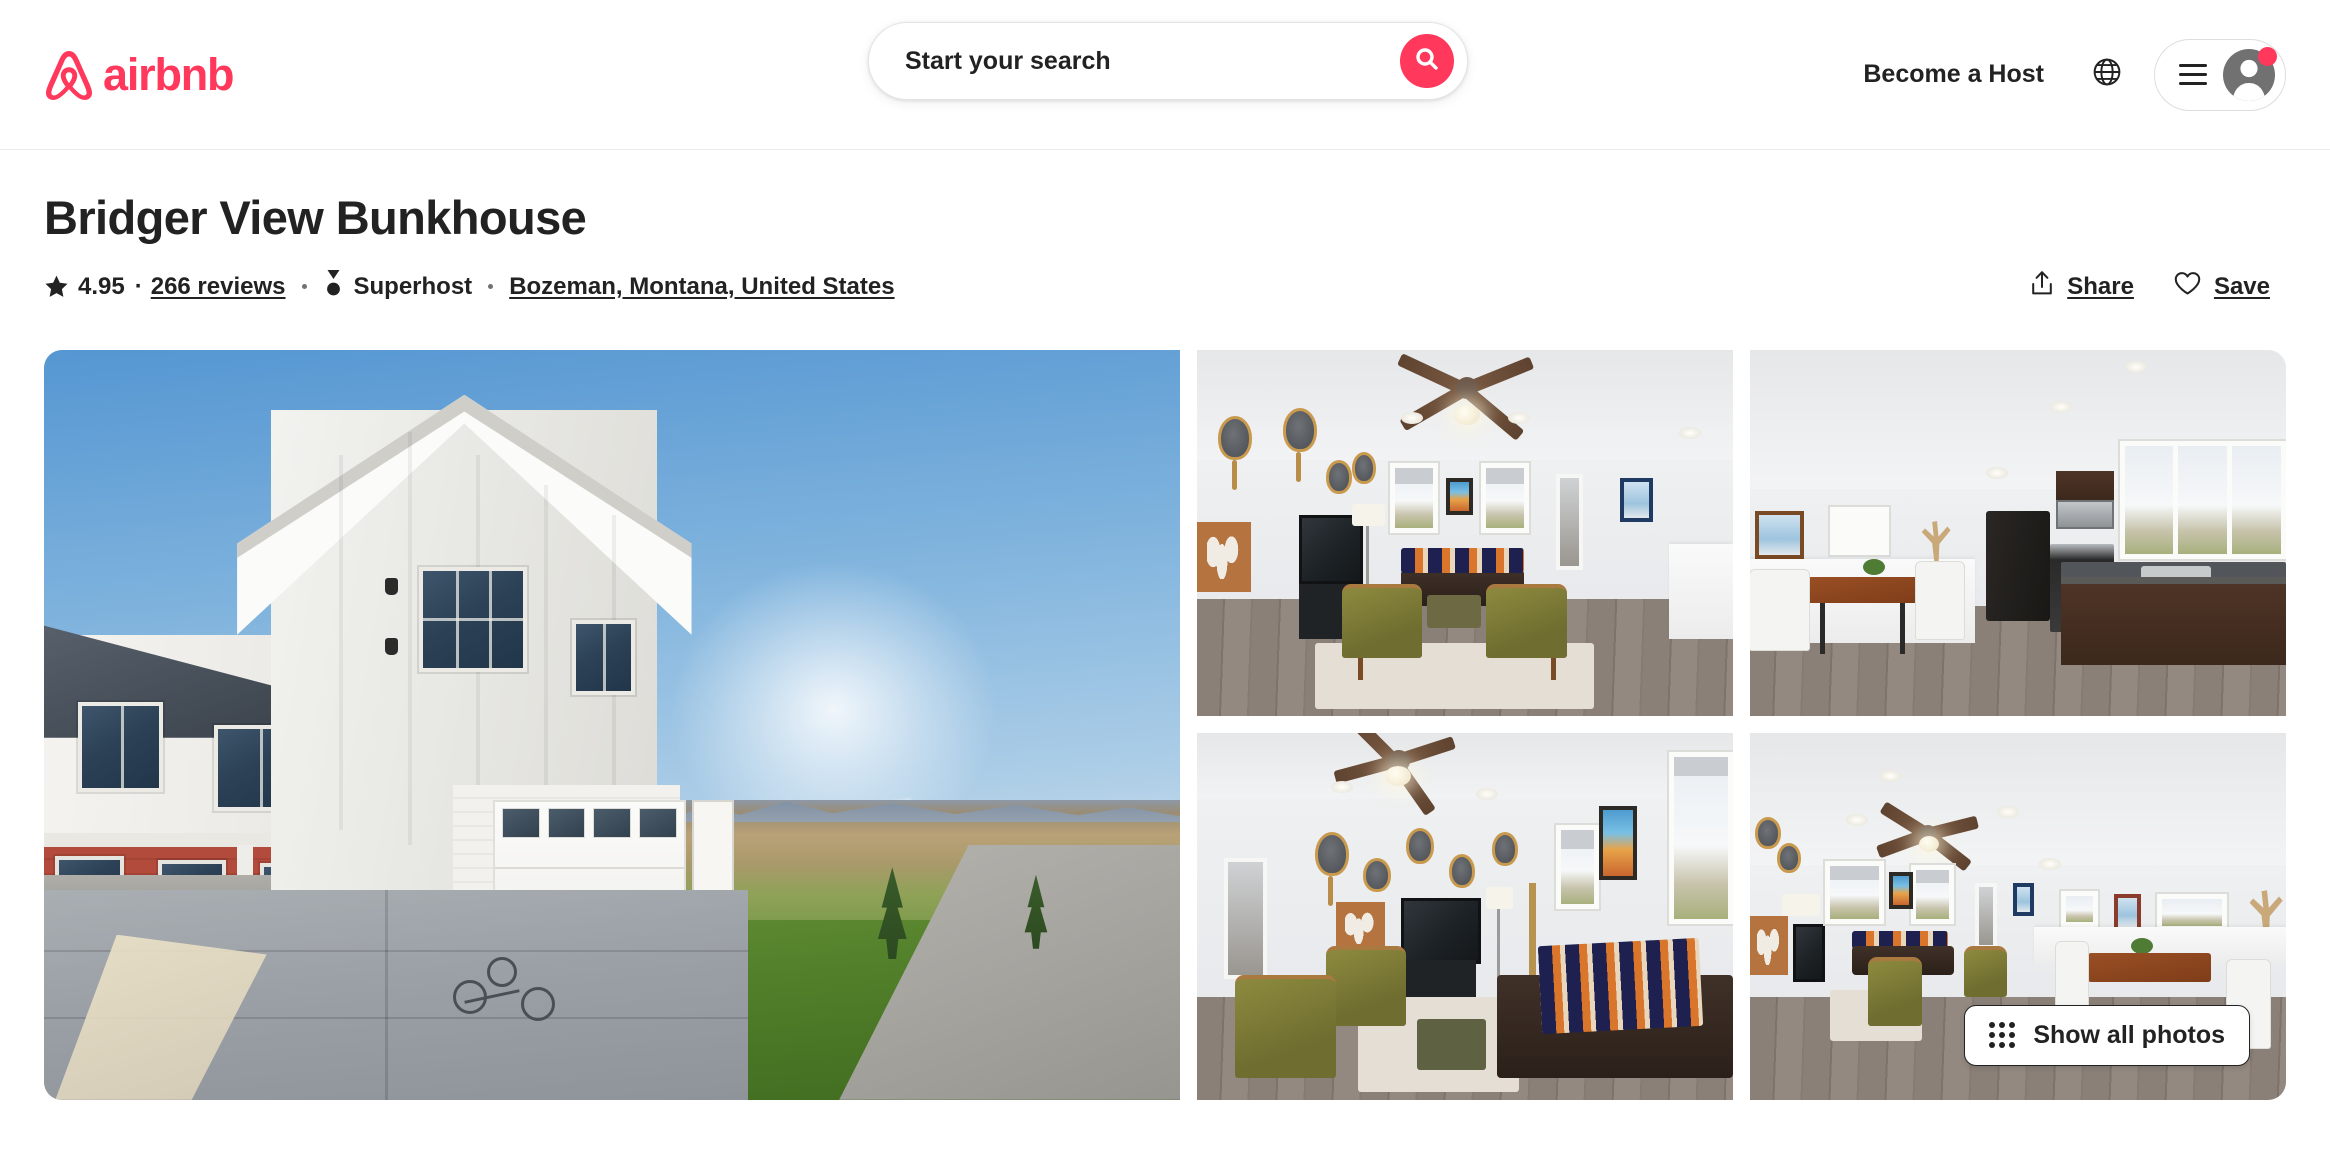 The height and width of the screenshot is (1164, 2330). What do you see at coordinates (2267, 56) in the screenshot?
I see `notification-badge` at bounding box center [2267, 56].